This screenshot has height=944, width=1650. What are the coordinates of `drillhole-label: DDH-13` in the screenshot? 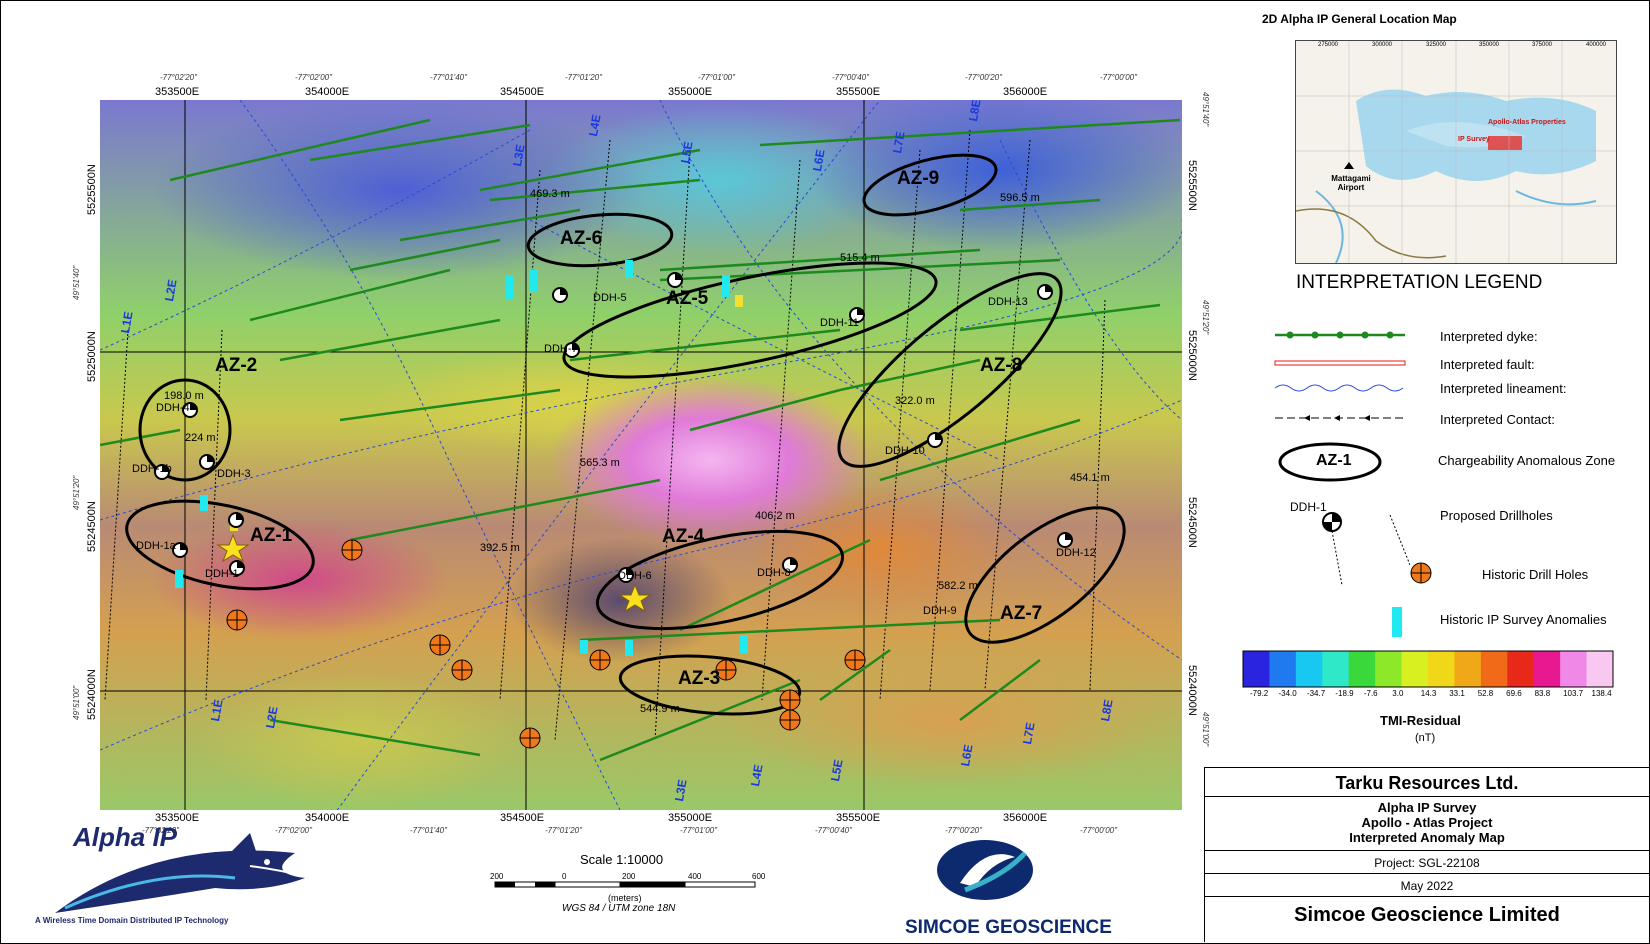 It's located at (1008, 302).